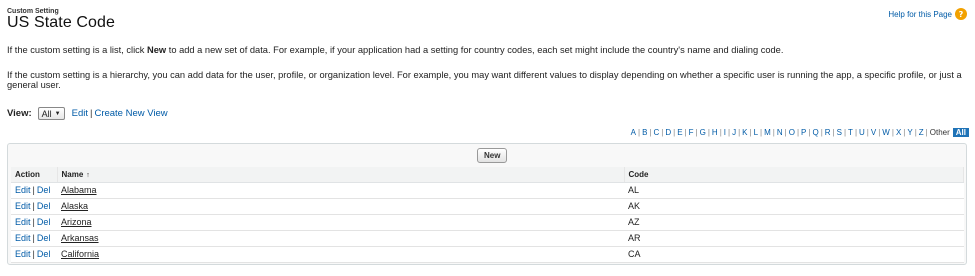  What do you see at coordinates (88, 175) in the screenshot?
I see `sort-ascending-icon: ↑` at bounding box center [88, 175].